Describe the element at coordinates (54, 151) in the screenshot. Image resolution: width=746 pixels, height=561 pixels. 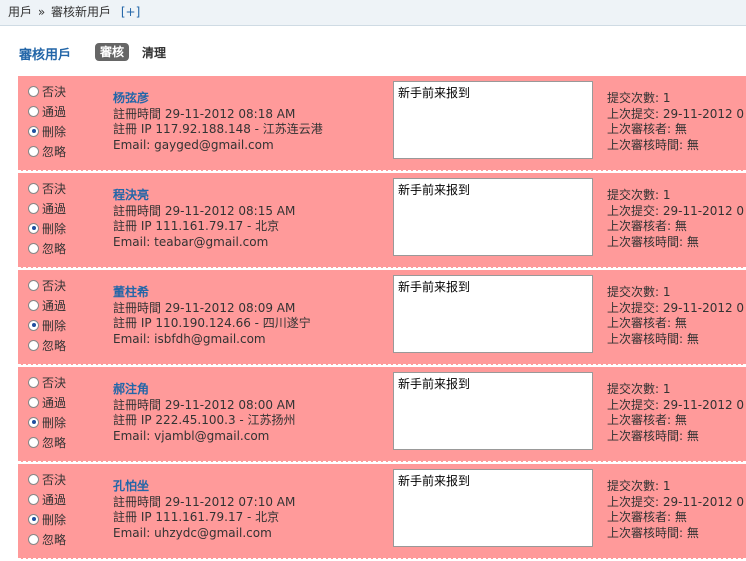
I see `option-label: 忽略` at that location.